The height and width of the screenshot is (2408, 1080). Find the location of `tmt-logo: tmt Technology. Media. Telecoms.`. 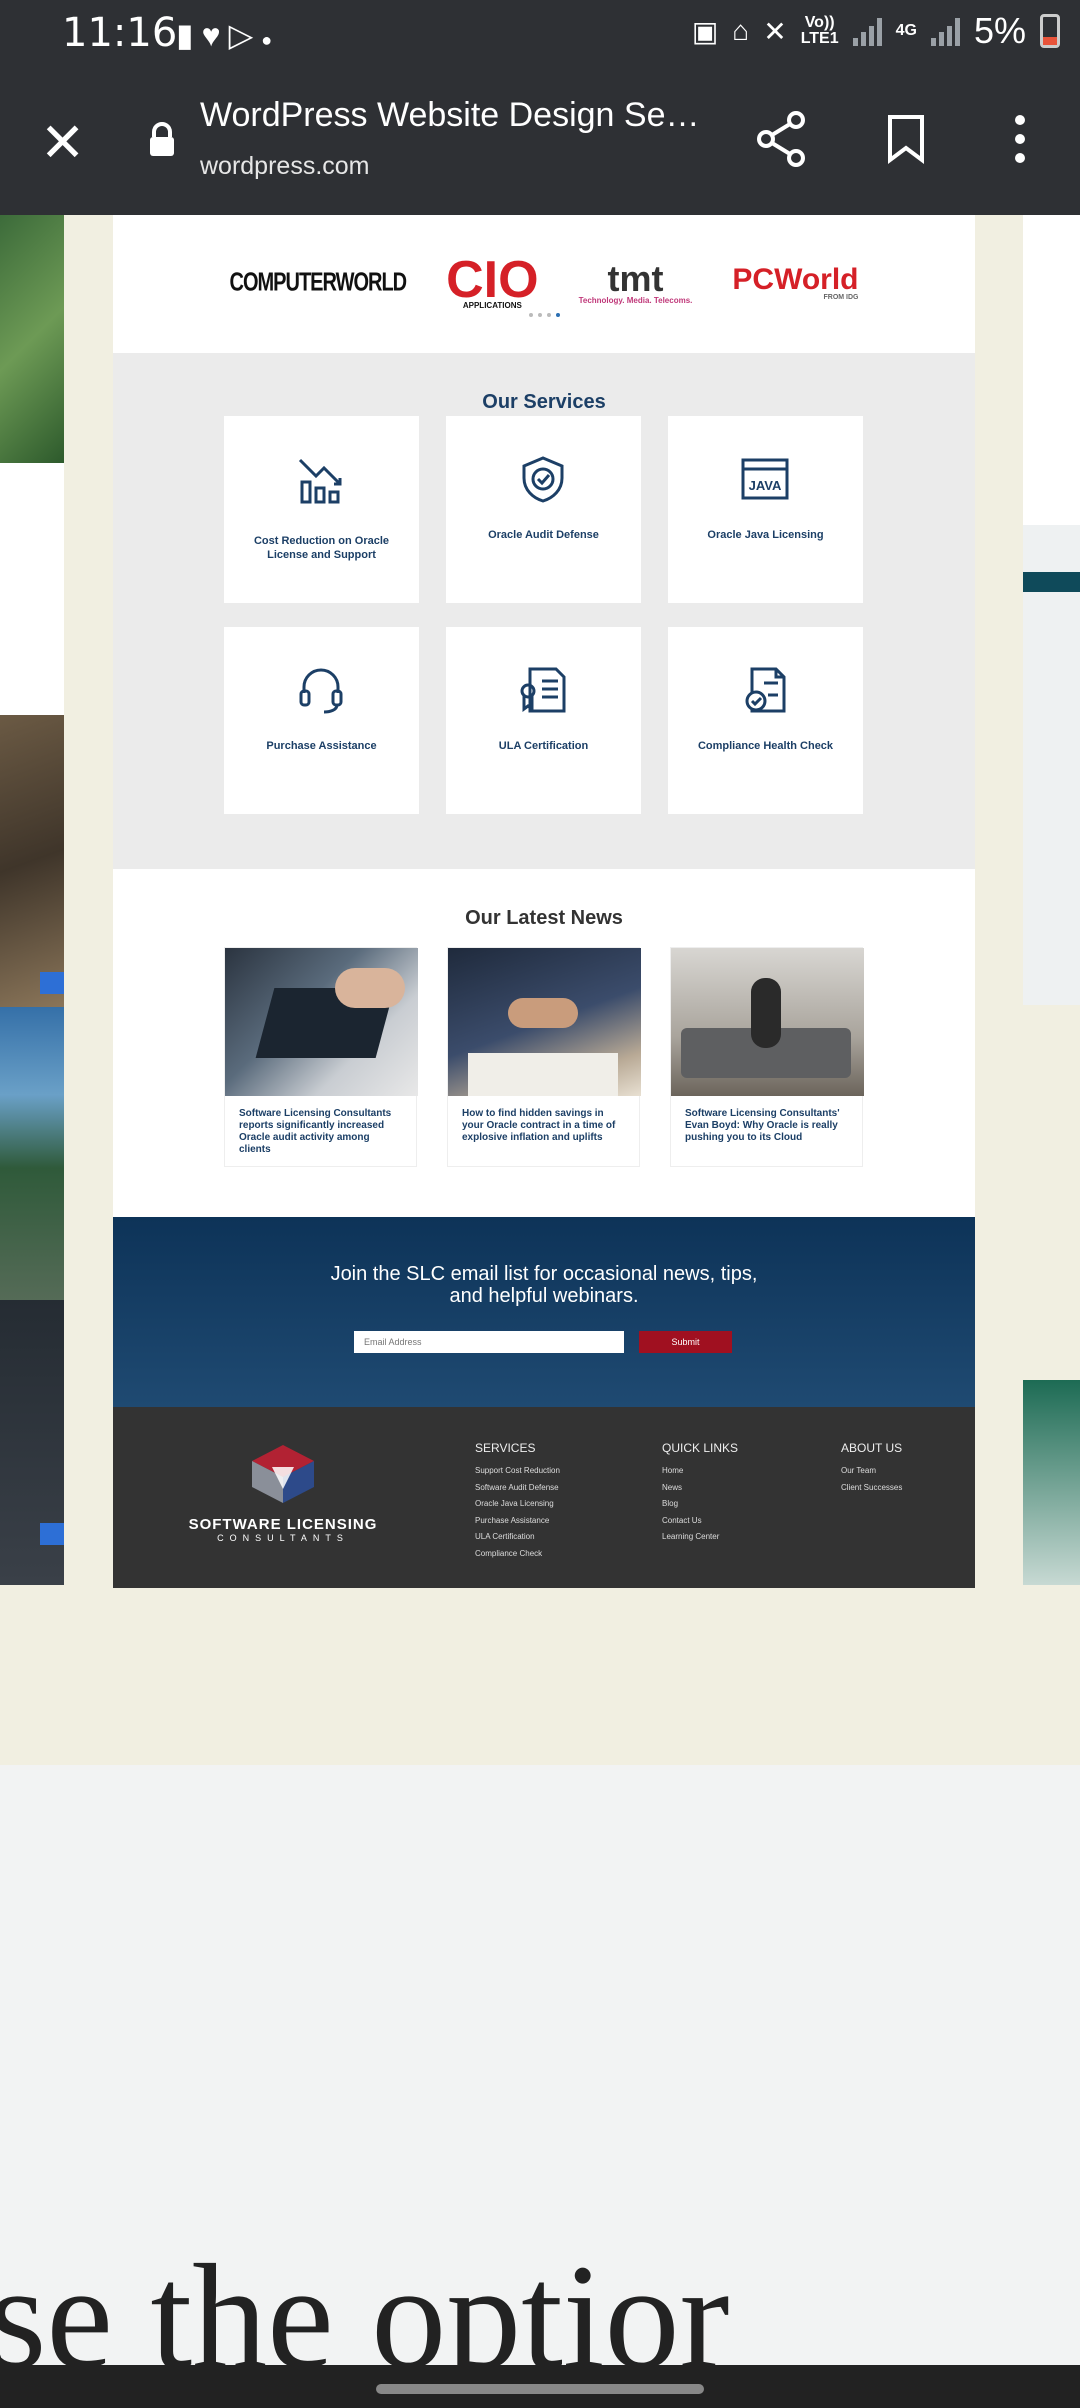

tmt-logo: tmt Technology. Media. Telecoms. is located at coordinates (635, 281).